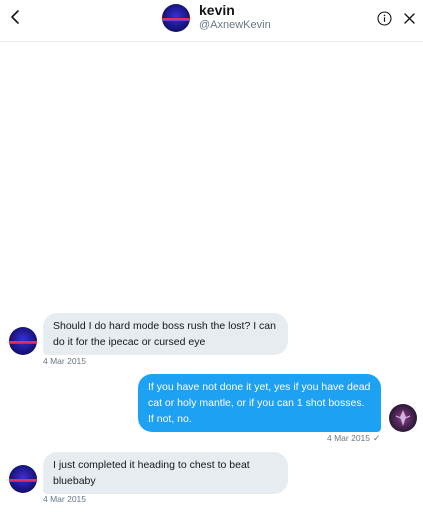 The height and width of the screenshot is (512, 423). What do you see at coordinates (217, 10) in the screenshot?
I see `contact-name: kevin` at bounding box center [217, 10].